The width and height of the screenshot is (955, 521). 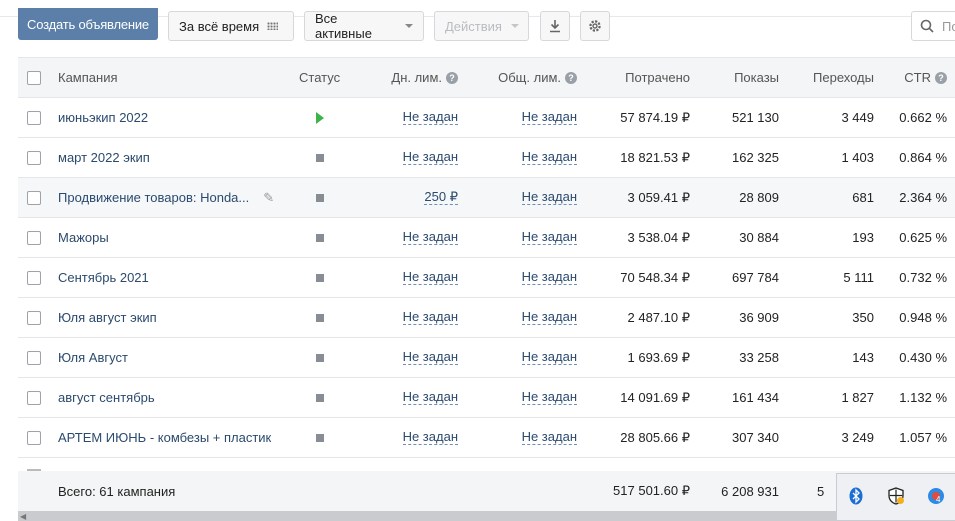 I want to click on daily-limit-cell: 250 ₽, so click(x=408, y=197).